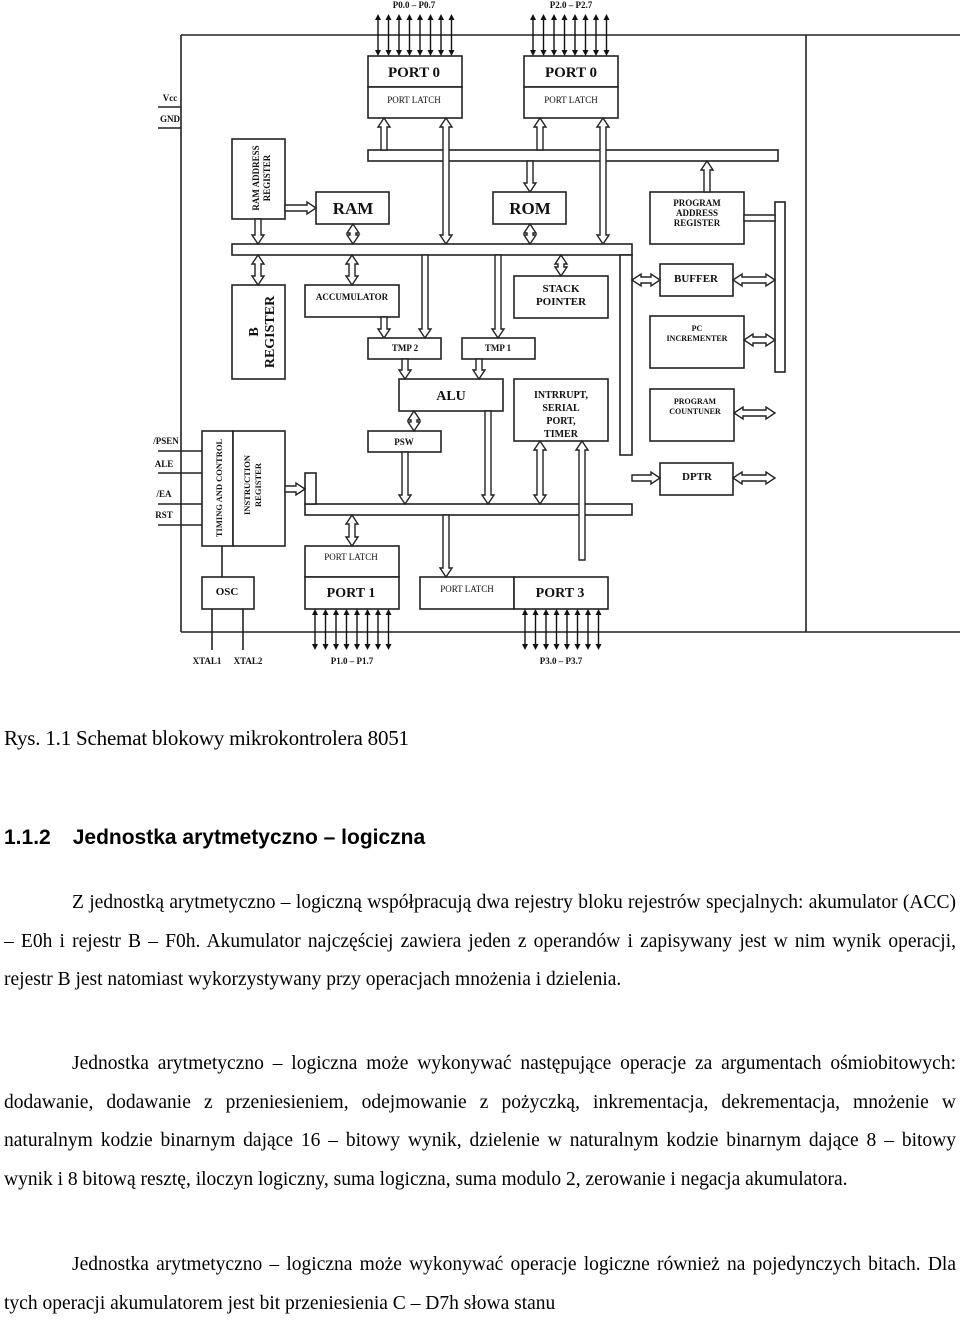 The image size is (960, 1323). Describe the element at coordinates (384, 133) in the screenshot. I see `arrow-bus-to-port0-latch` at that location.